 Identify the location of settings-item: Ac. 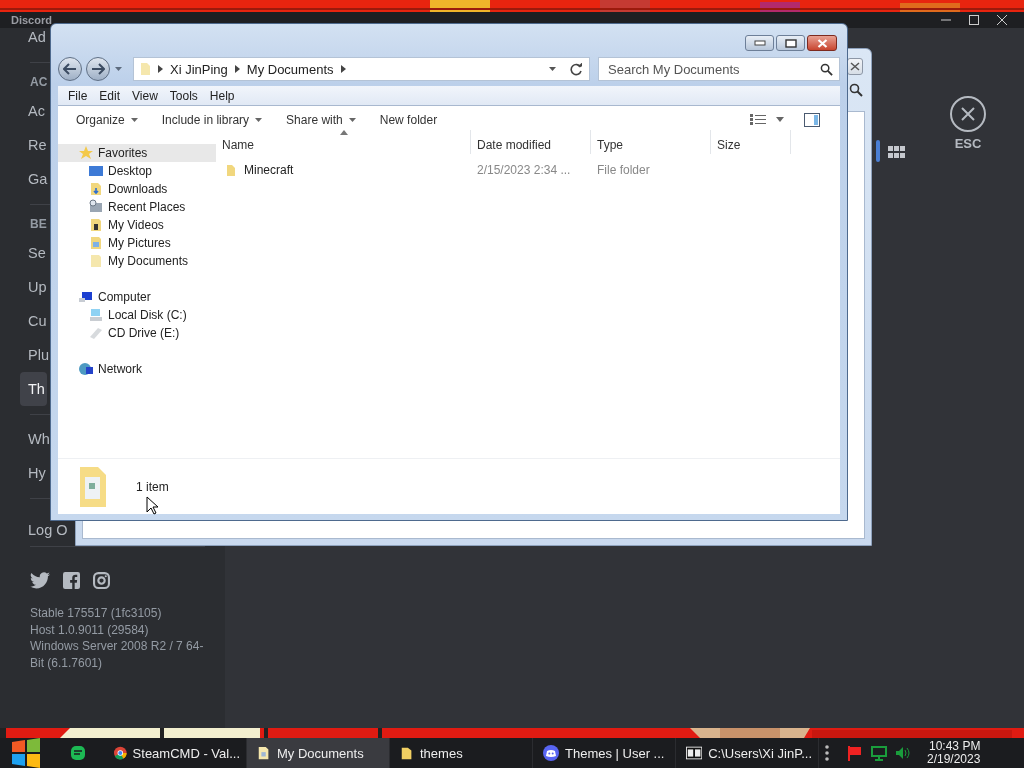
(33, 111).